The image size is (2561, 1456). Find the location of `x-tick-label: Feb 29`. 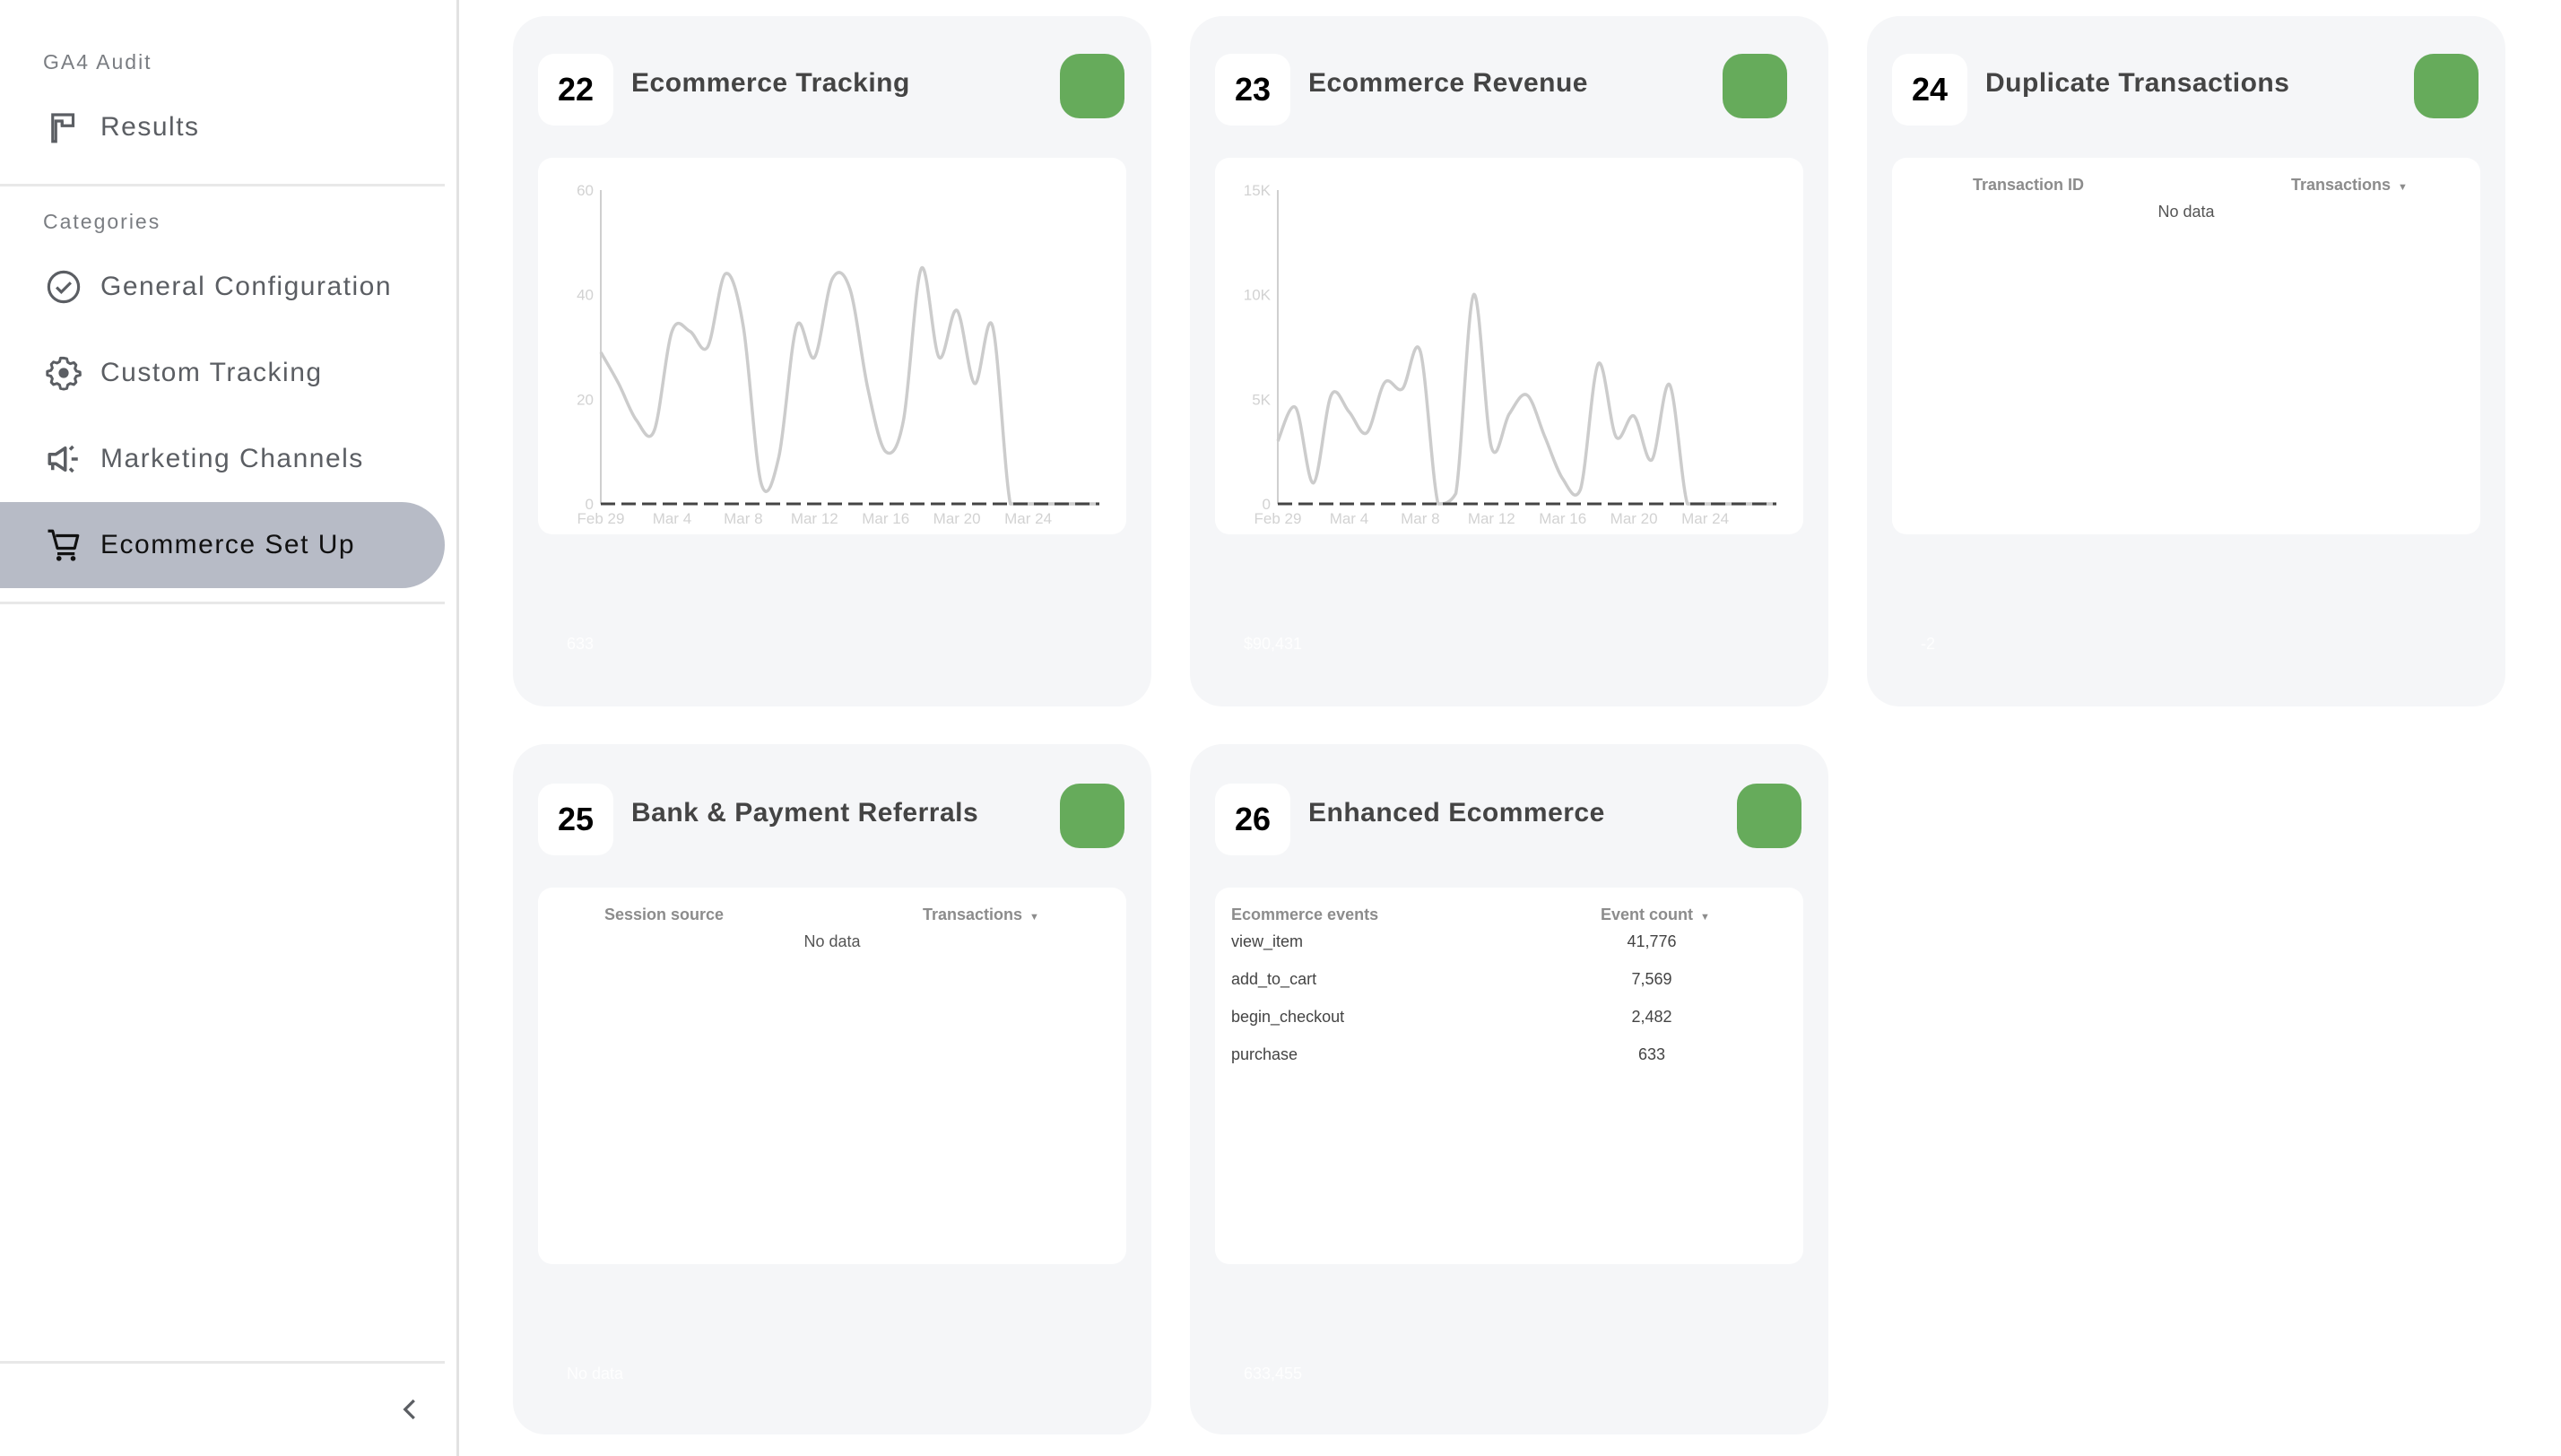

x-tick-label: Feb 29 is located at coordinates (601, 518).